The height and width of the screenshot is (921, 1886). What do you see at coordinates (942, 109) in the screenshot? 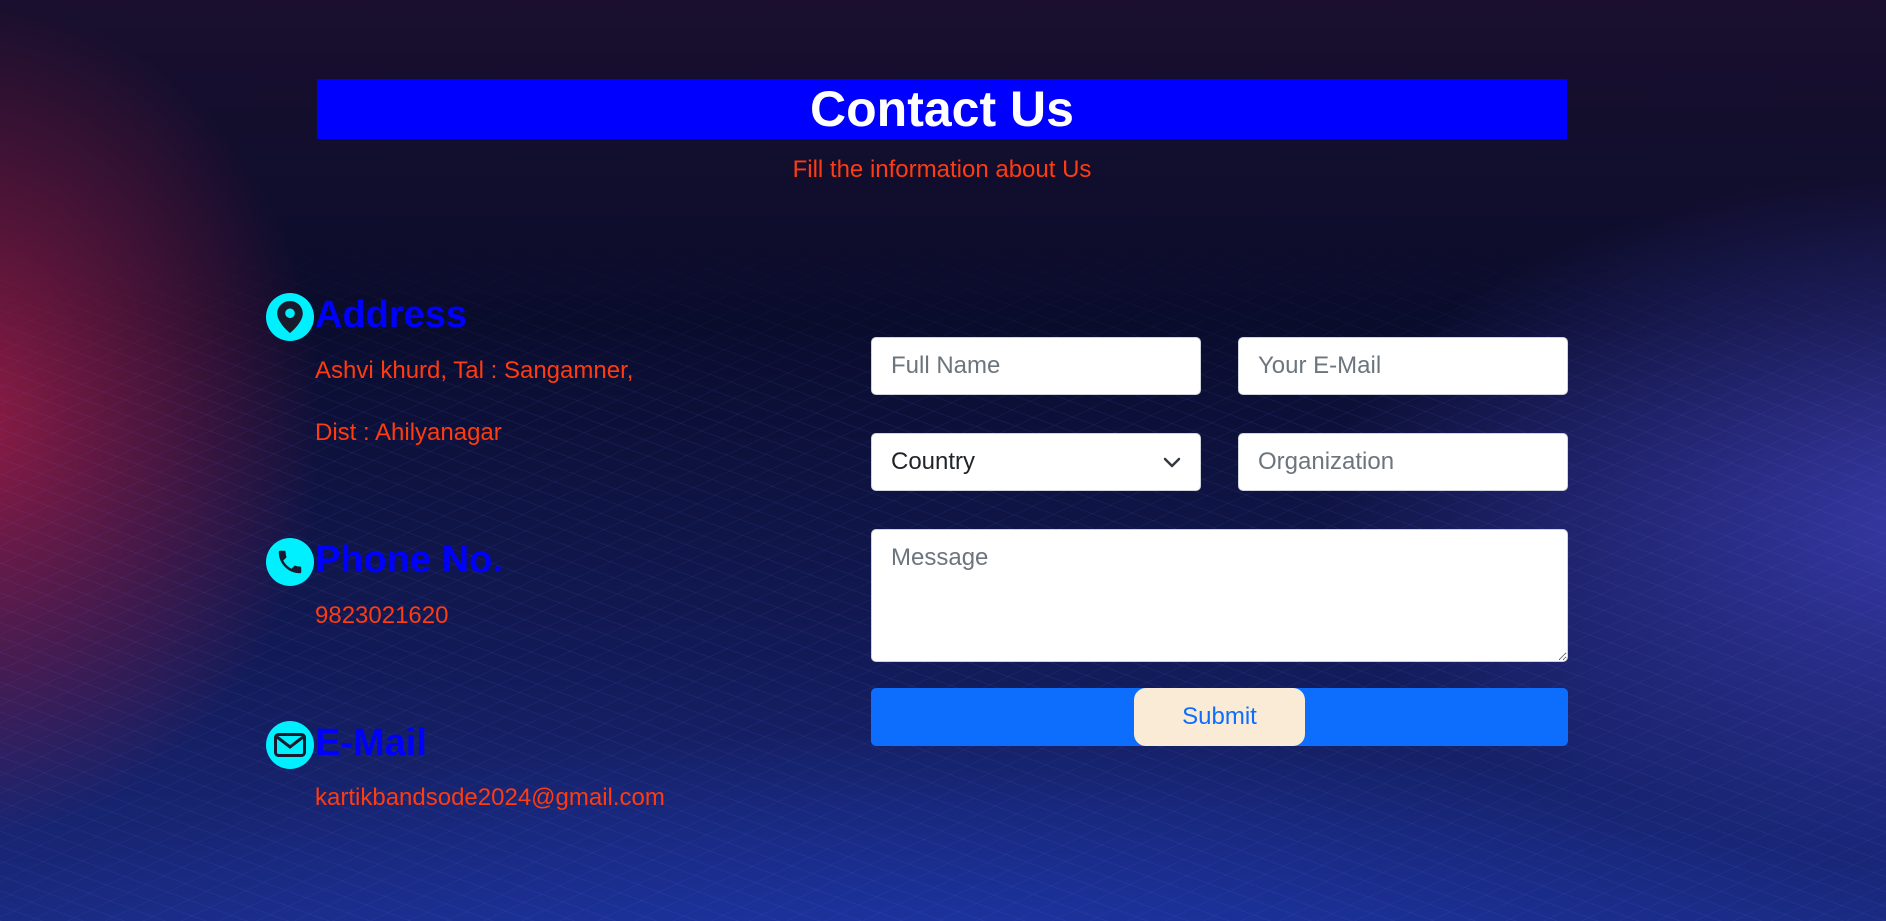
I see `page-title: Contact Us` at bounding box center [942, 109].